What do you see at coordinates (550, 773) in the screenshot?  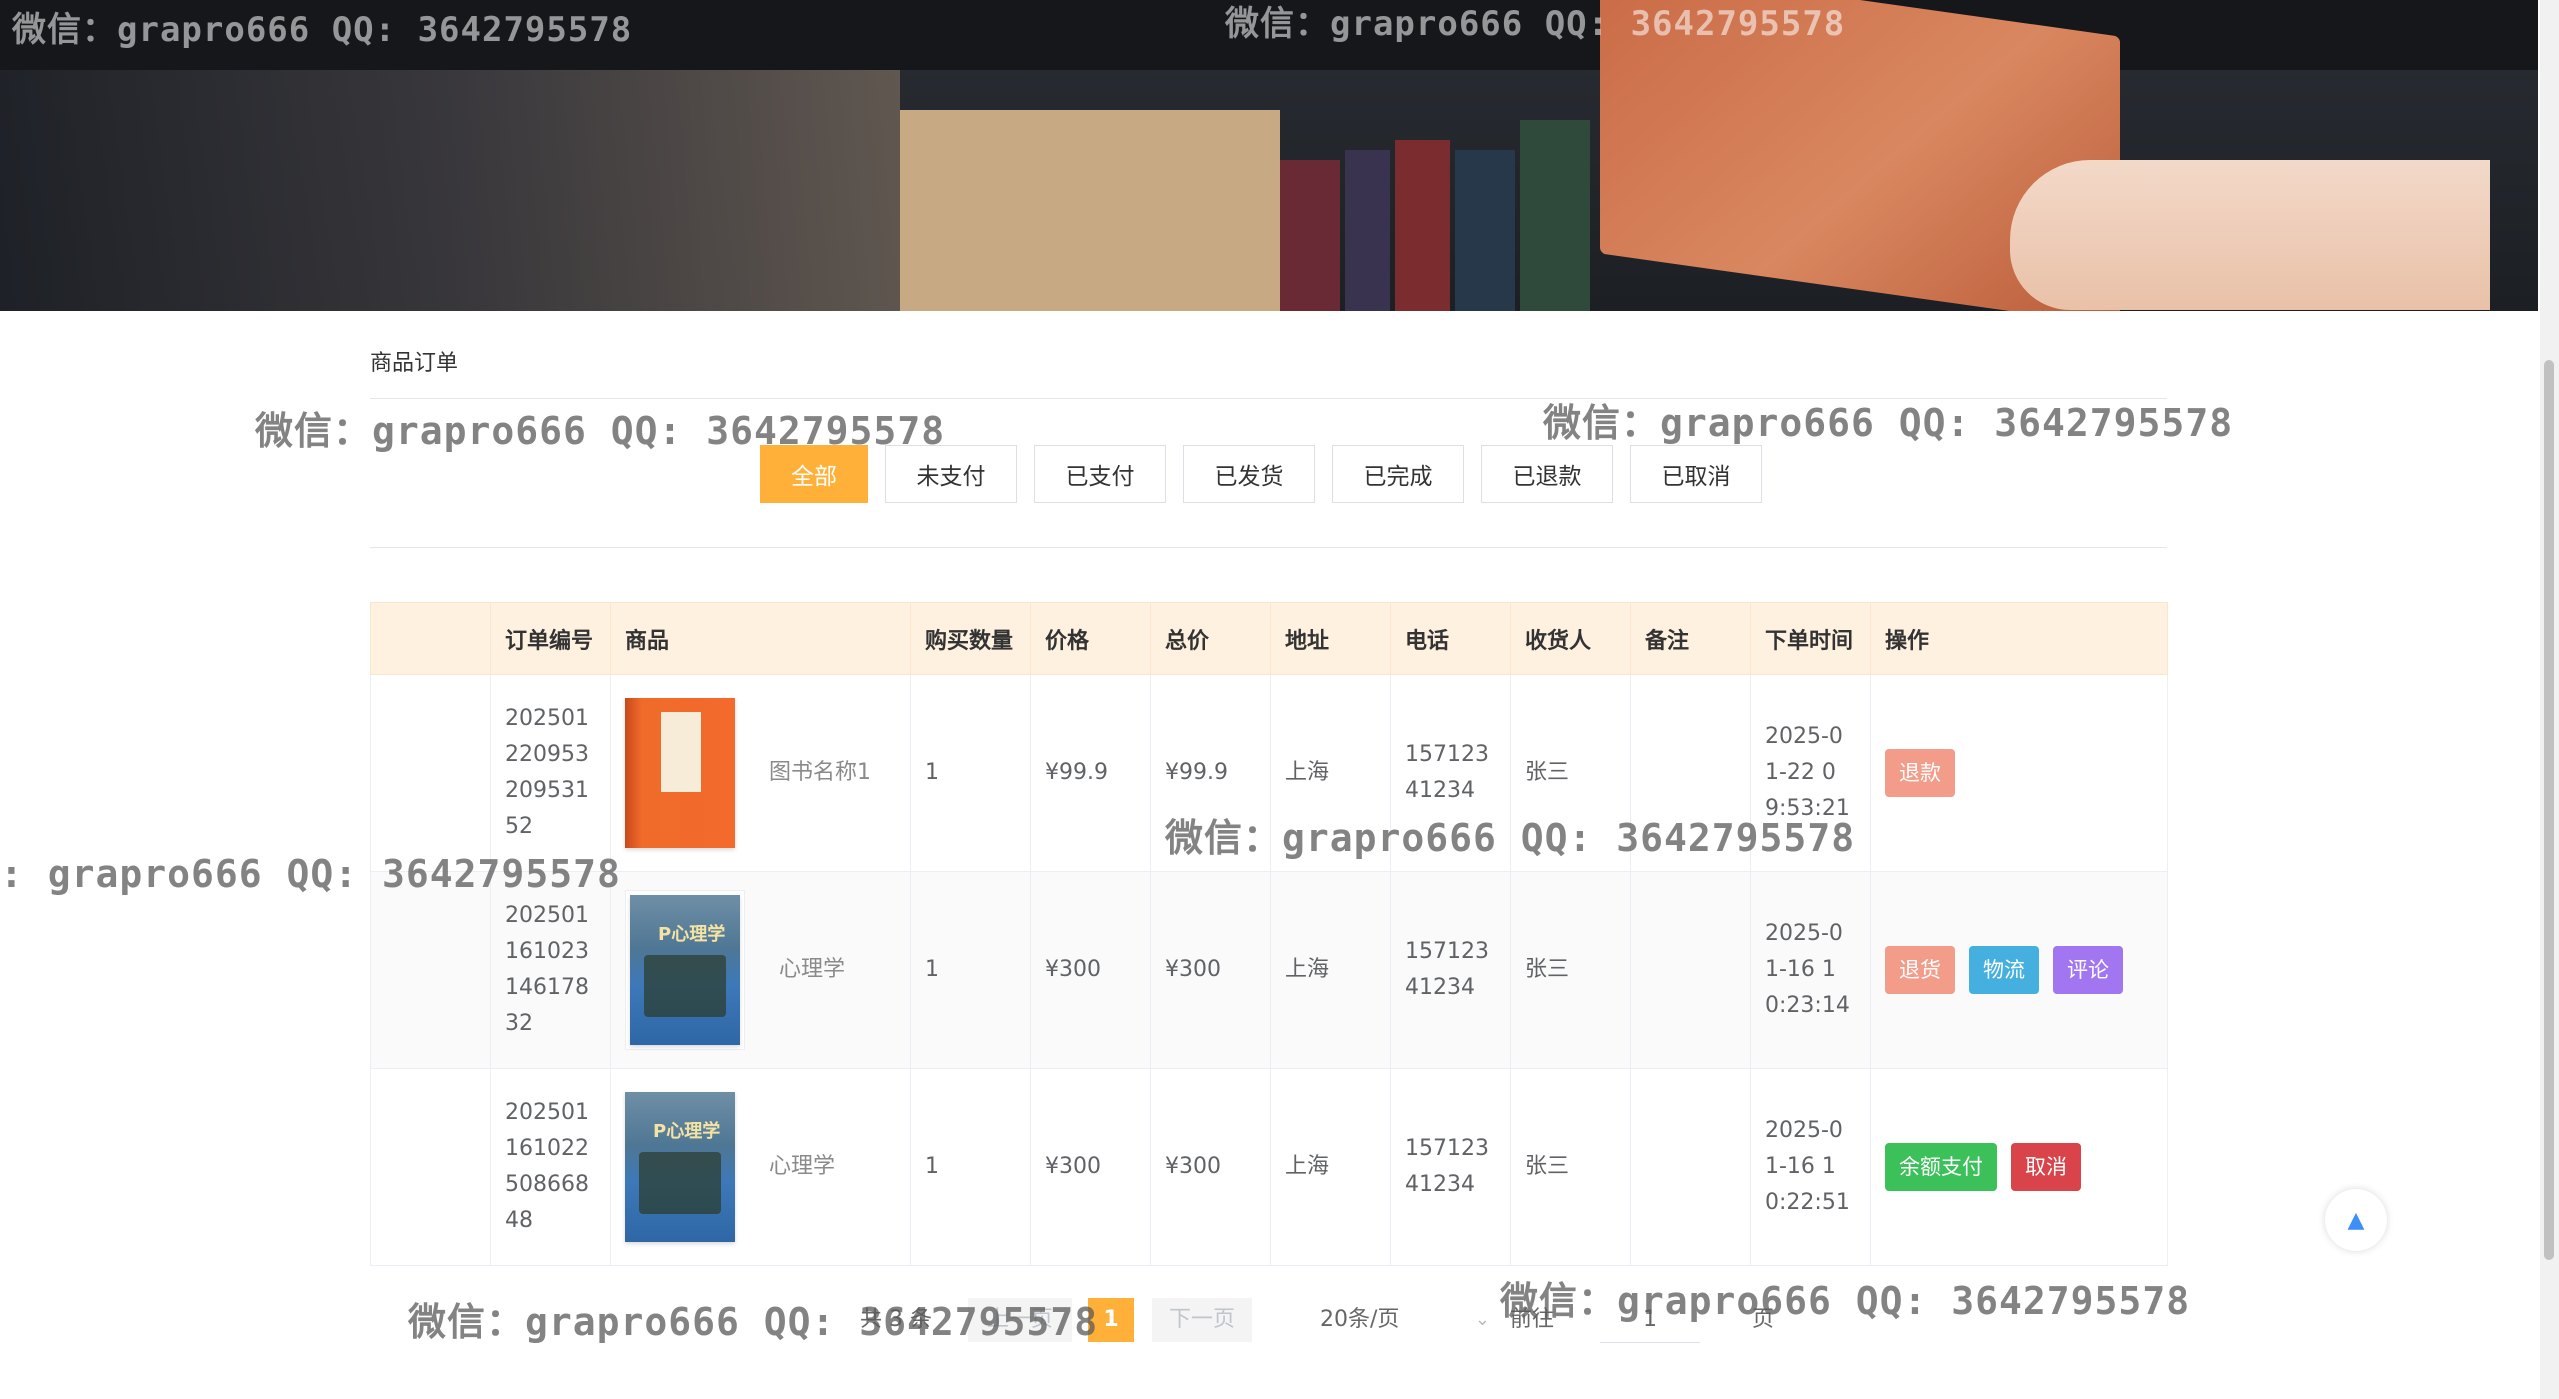 I see `order-no-cell: 20250122095320953152` at bounding box center [550, 773].